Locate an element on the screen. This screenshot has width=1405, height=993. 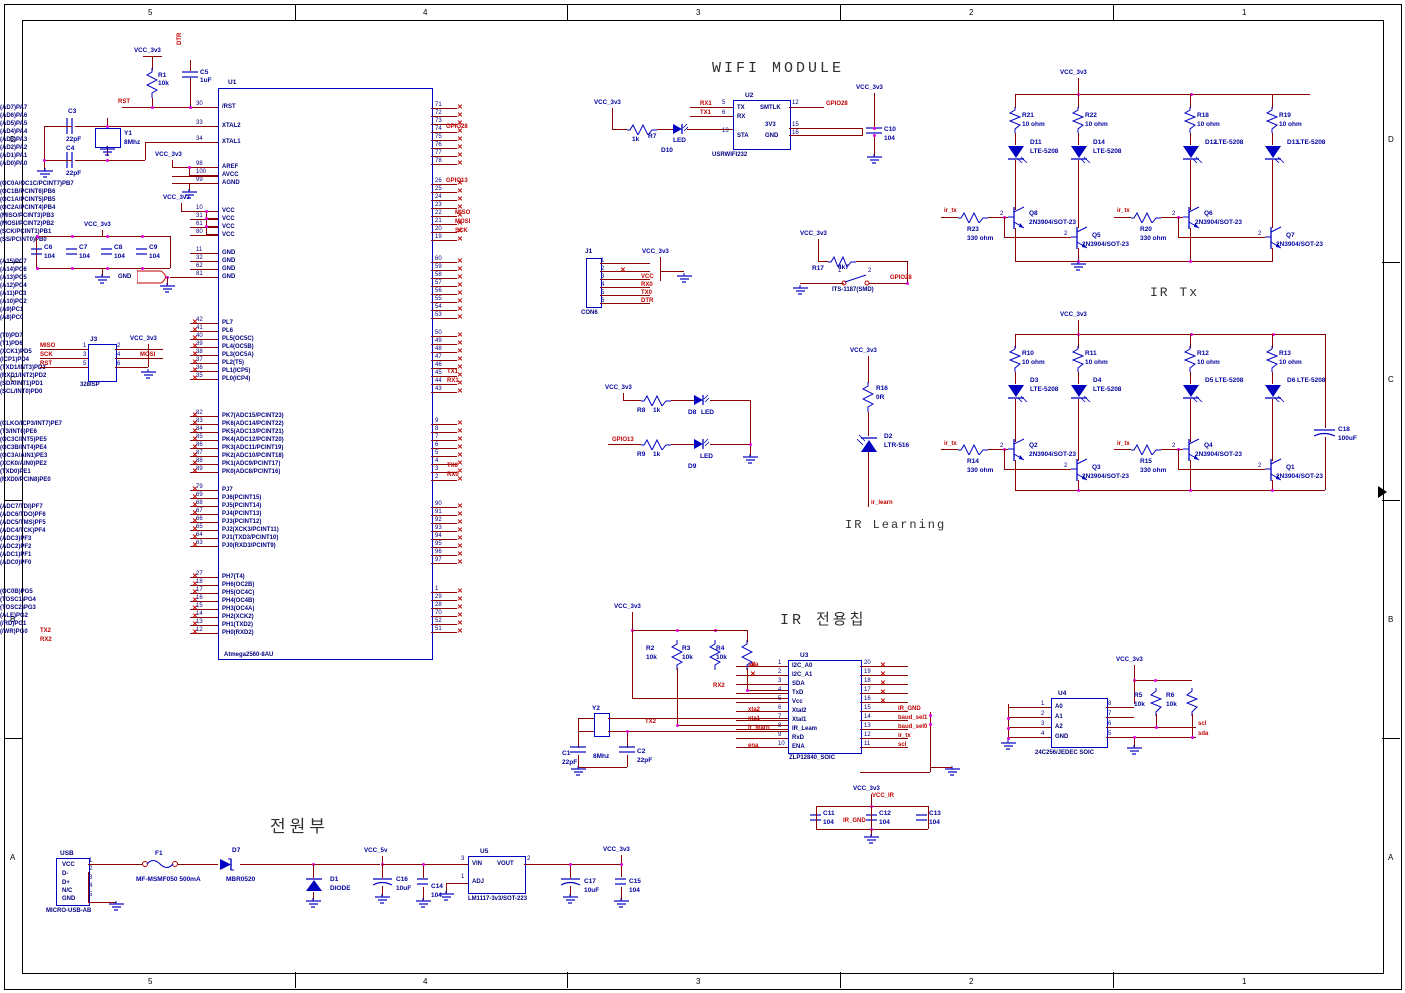
c7-ref: C7 is located at coordinates (83, 247).